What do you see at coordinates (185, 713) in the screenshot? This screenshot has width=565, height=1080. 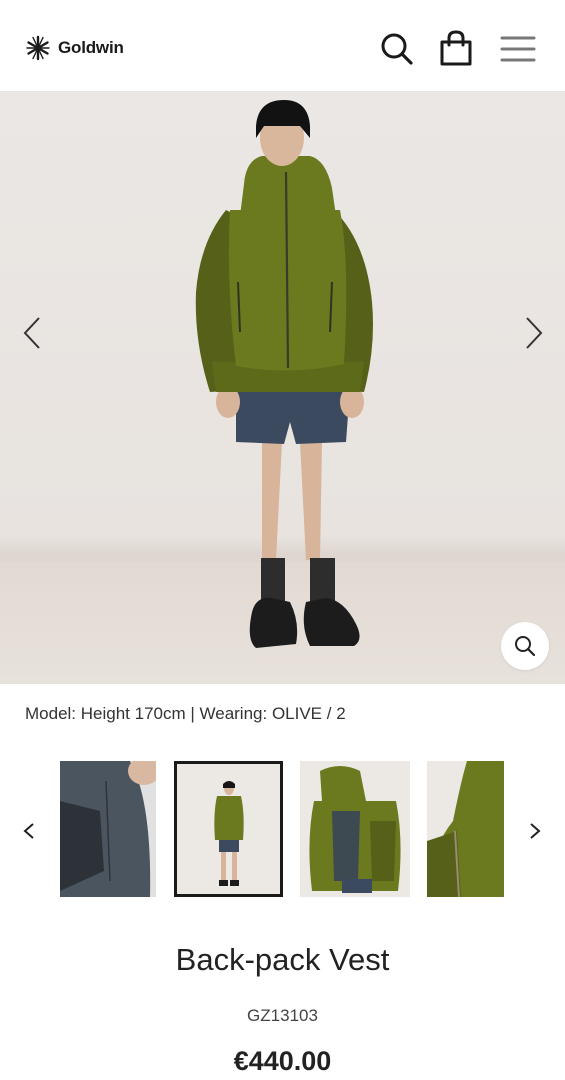 I see `model-caption: Model: Height 170cm | Wearing: OLIVE / 2` at bounding box center [185, 713].